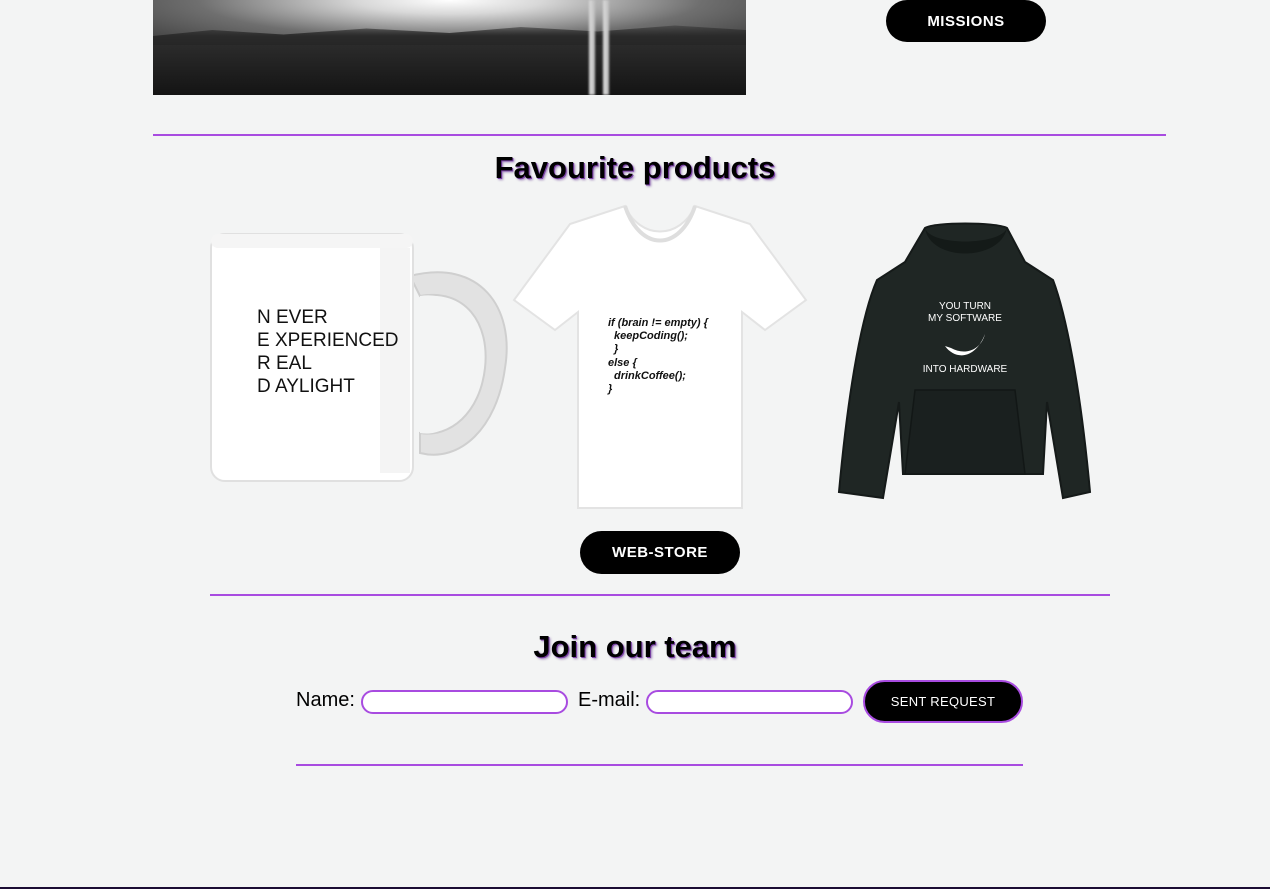  What do you see at coordinates (449, 70) in the screenshot?
I see `hero-ground` at bounding box center [449, 70].